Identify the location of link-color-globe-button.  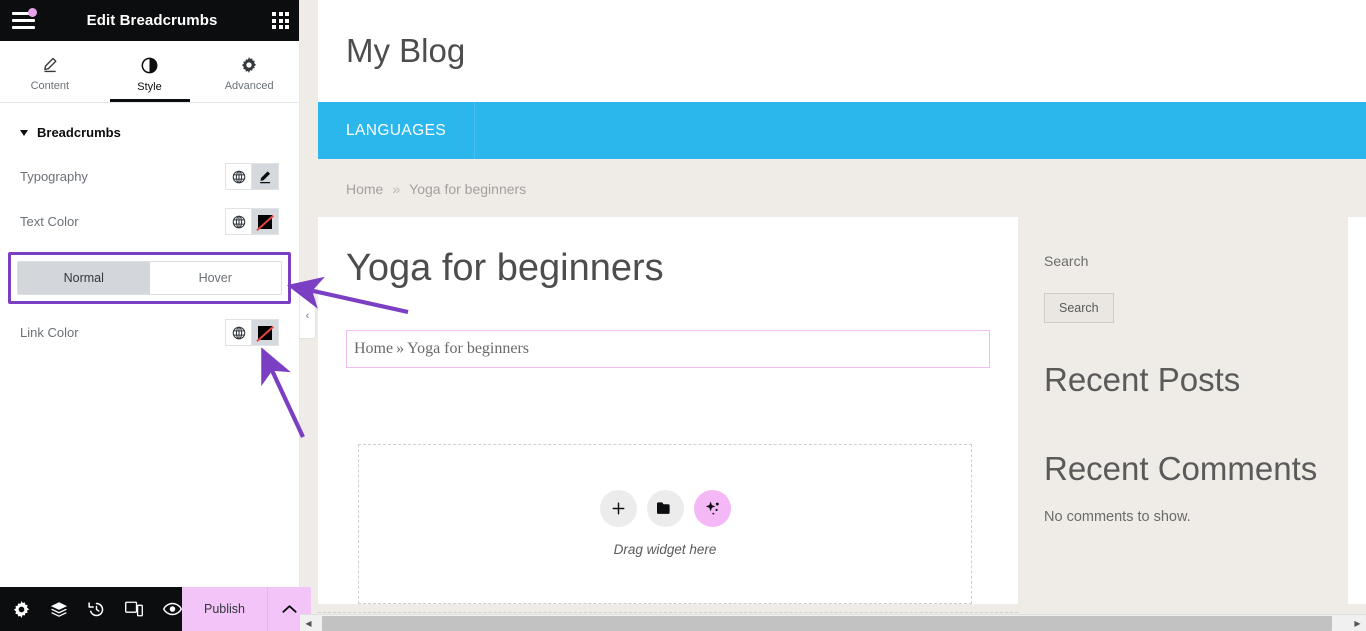
(238, 332).